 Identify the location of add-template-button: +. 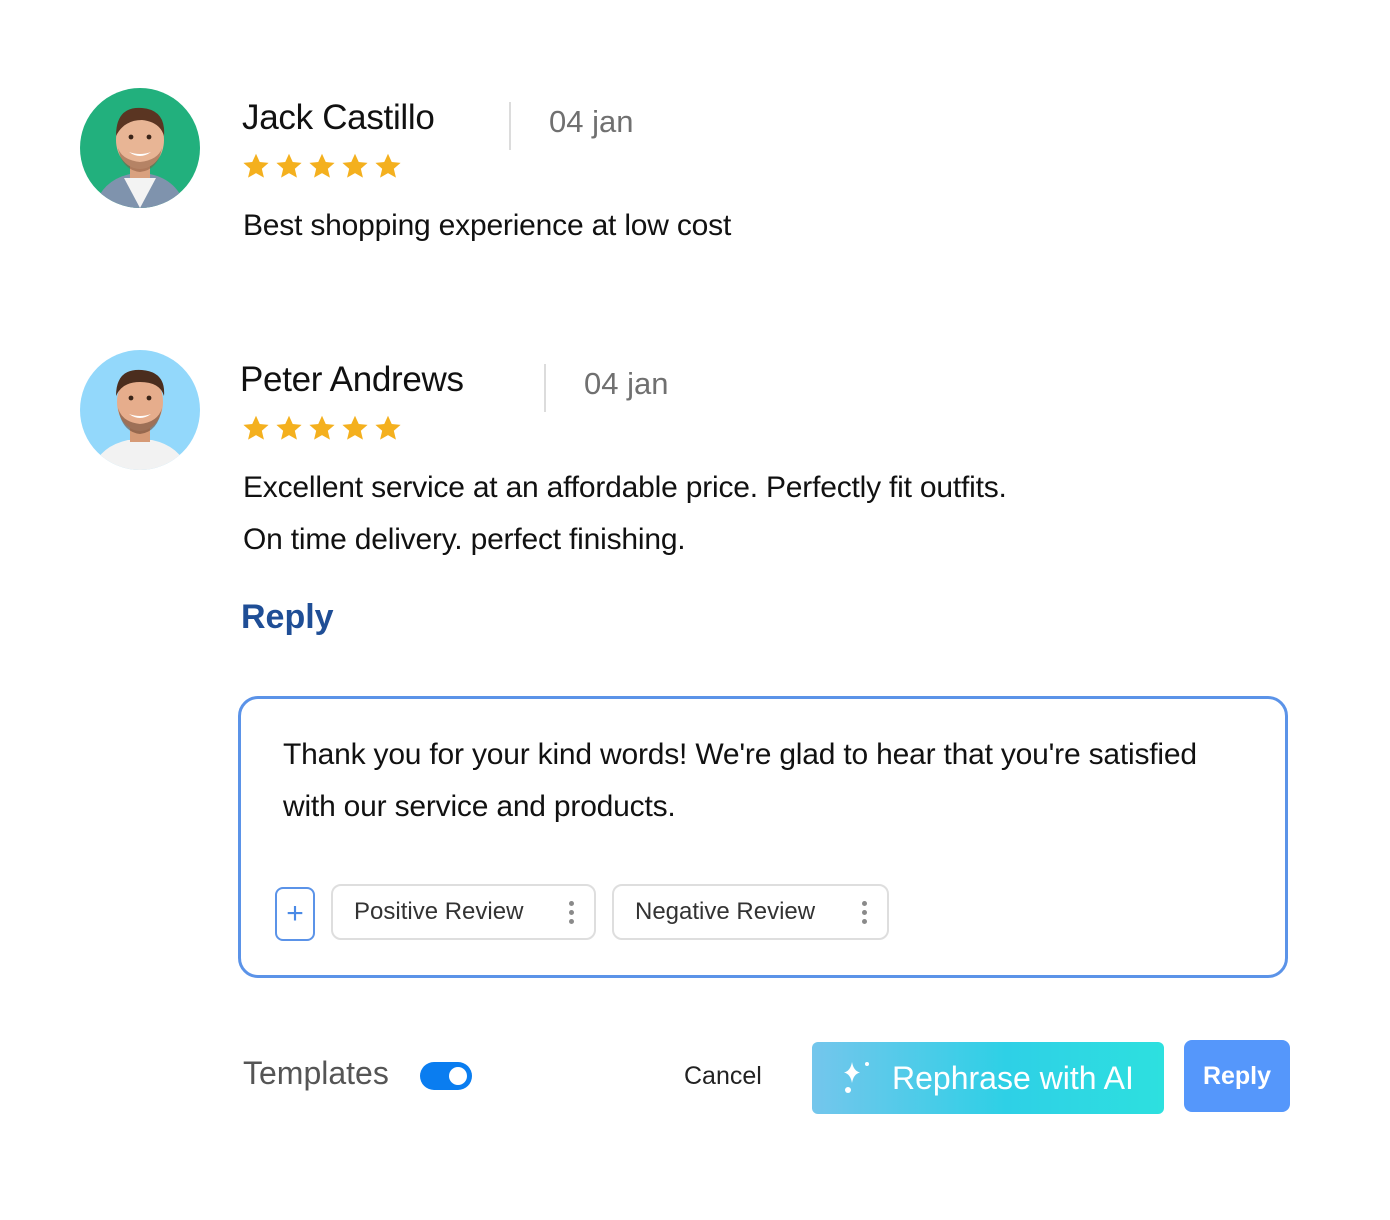
(295, 914).